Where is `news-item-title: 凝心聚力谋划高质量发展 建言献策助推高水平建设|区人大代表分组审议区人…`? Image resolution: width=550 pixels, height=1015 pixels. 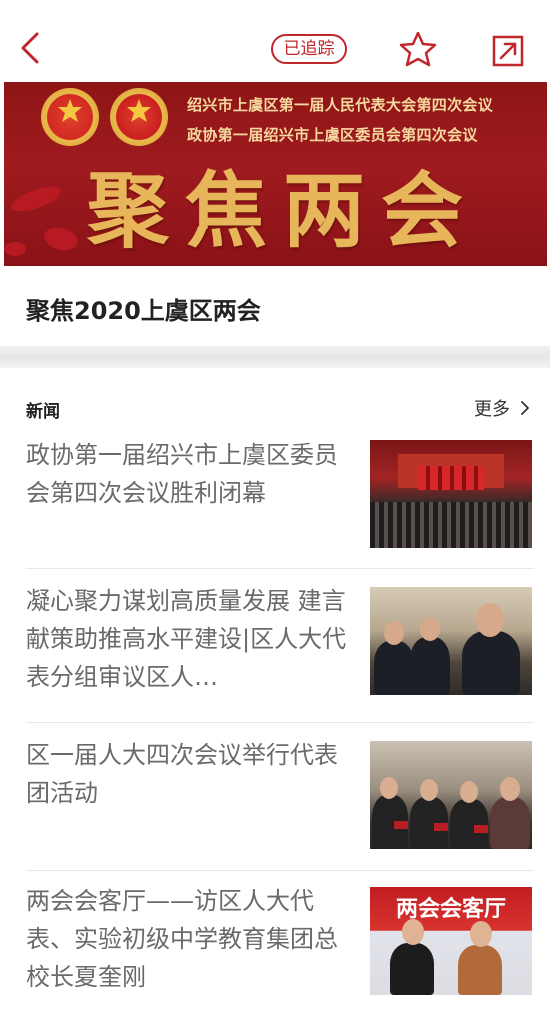 news-item-title: 凝心聚力谋划高质量发展 建言献策助推高水平建设|区人大代表分组审议区人… is located at coordinates (186, 639).